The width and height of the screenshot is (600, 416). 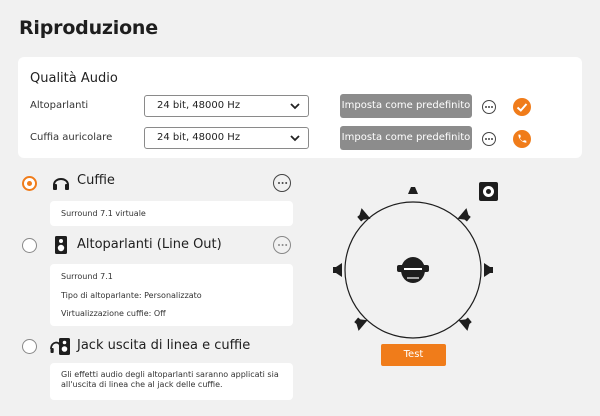 What do you see at coordinates (61, 184) in the screenshot?
I see `headphones-icon` at bounding box center [61, 184].